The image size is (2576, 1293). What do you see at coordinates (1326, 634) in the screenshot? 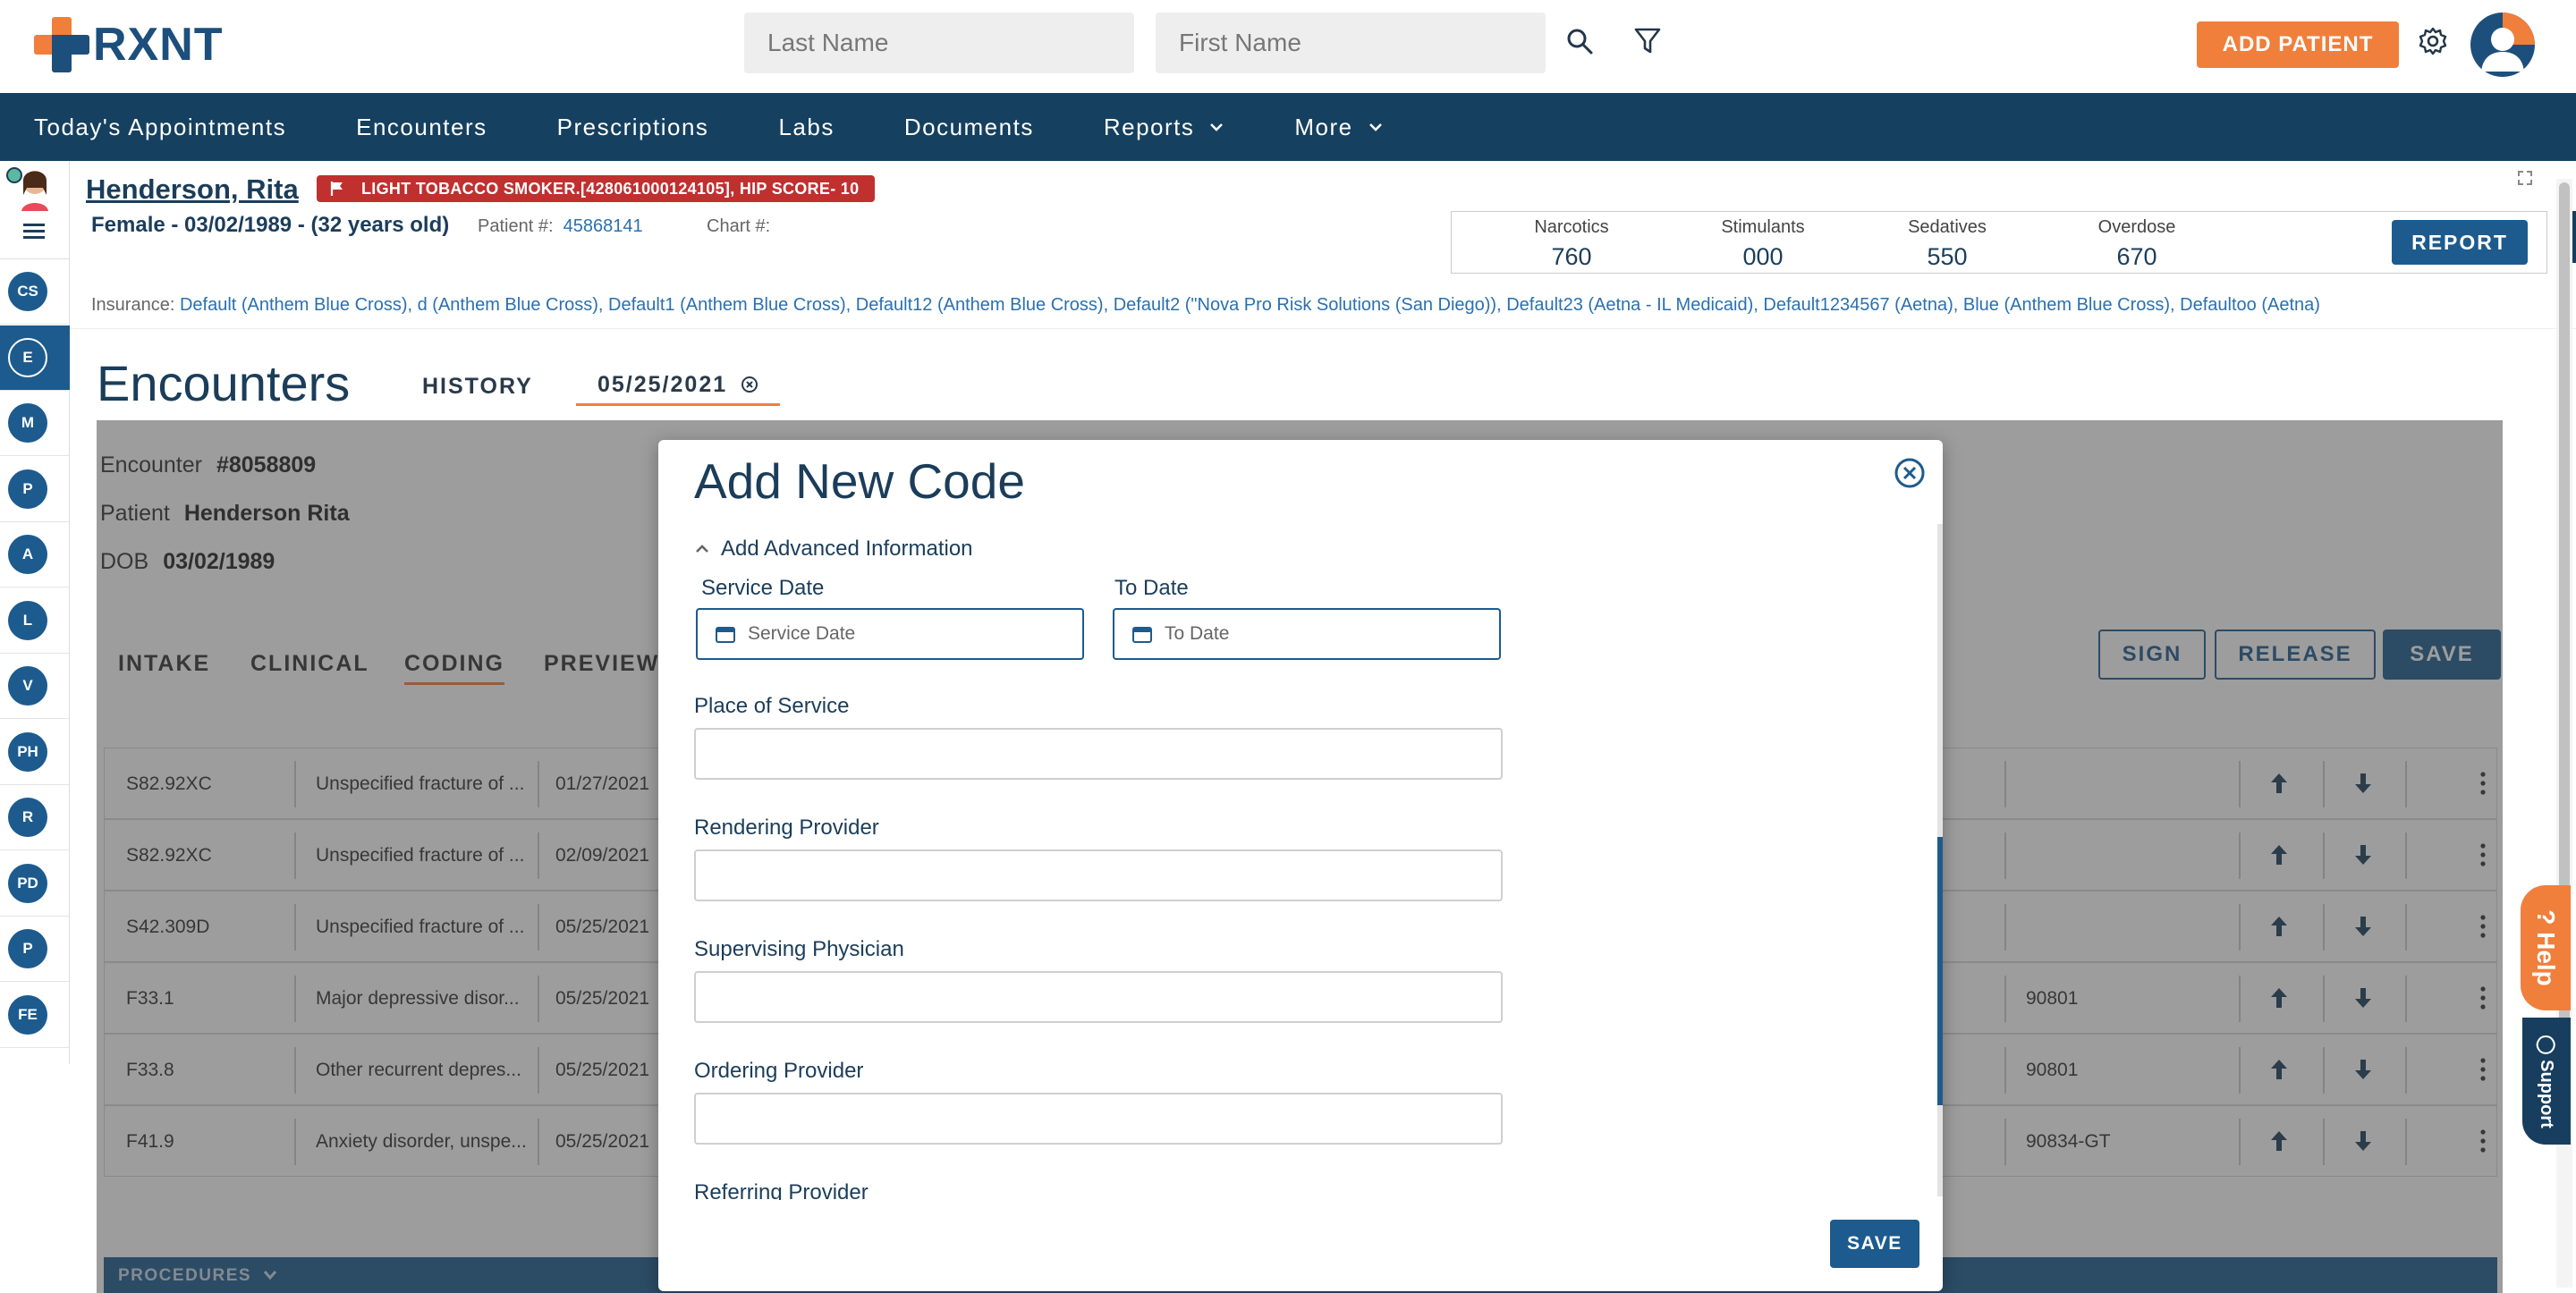
I see `to-date-input` at bounding box center [1326, 634].